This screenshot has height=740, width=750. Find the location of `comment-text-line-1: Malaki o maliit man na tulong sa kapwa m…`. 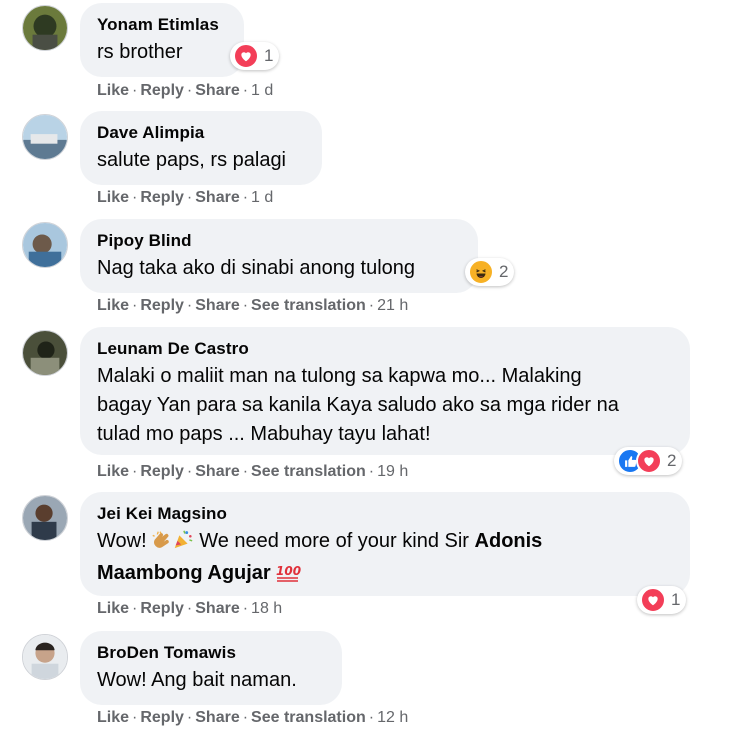

comment-text-line-1: Malaki o maliit man na tulong sa kapwa m… is located at coordinates (339, 376).